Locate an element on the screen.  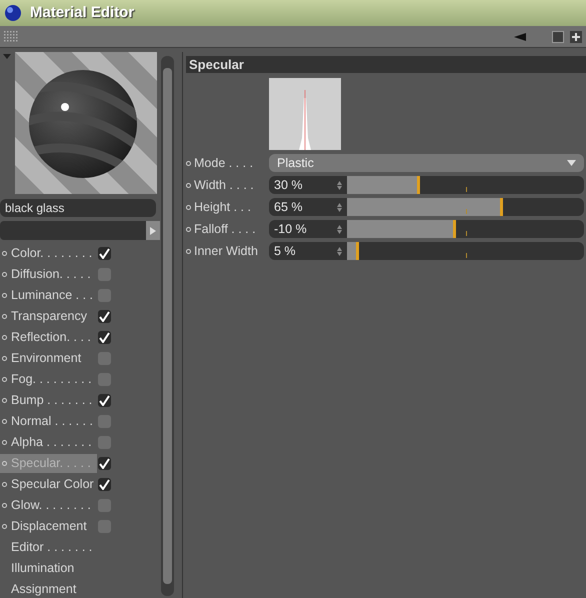
channel-item: Bump . . . . . . . is located at coordinates (48, 400).